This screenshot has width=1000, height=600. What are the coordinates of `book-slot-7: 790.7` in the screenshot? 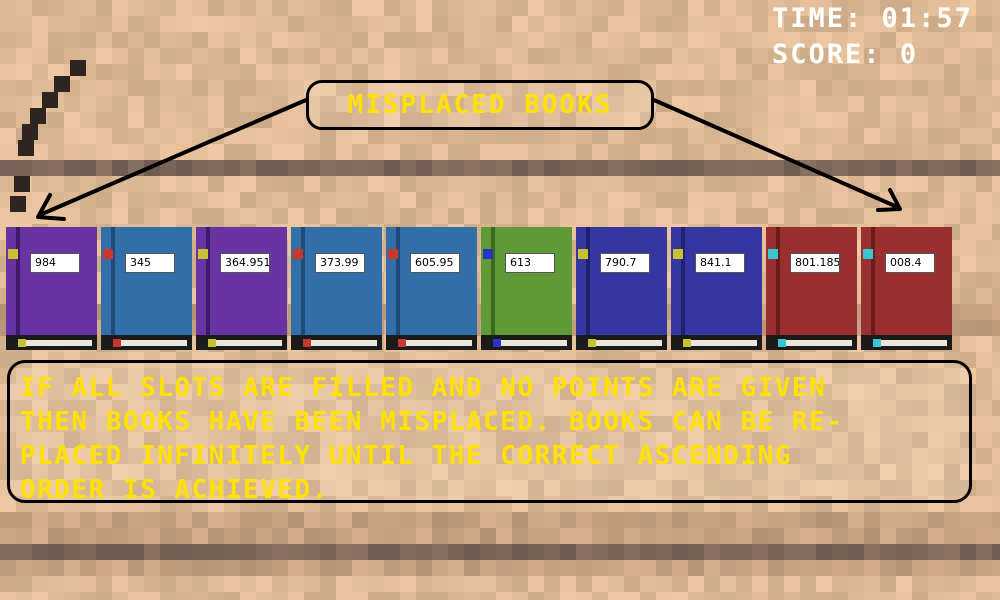 It's located at (621, 288).